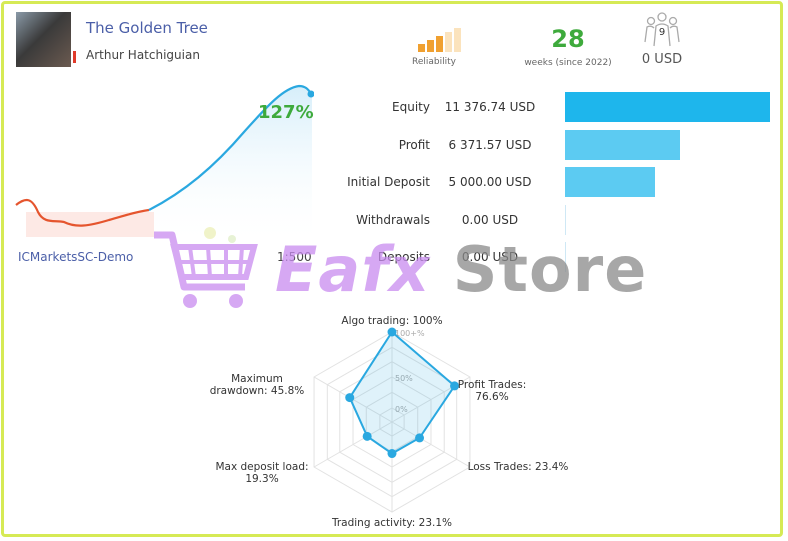 This screenshot has width=788, height=541. I want to click on stat-value: 11 376.74 USD, so click(490, 107).